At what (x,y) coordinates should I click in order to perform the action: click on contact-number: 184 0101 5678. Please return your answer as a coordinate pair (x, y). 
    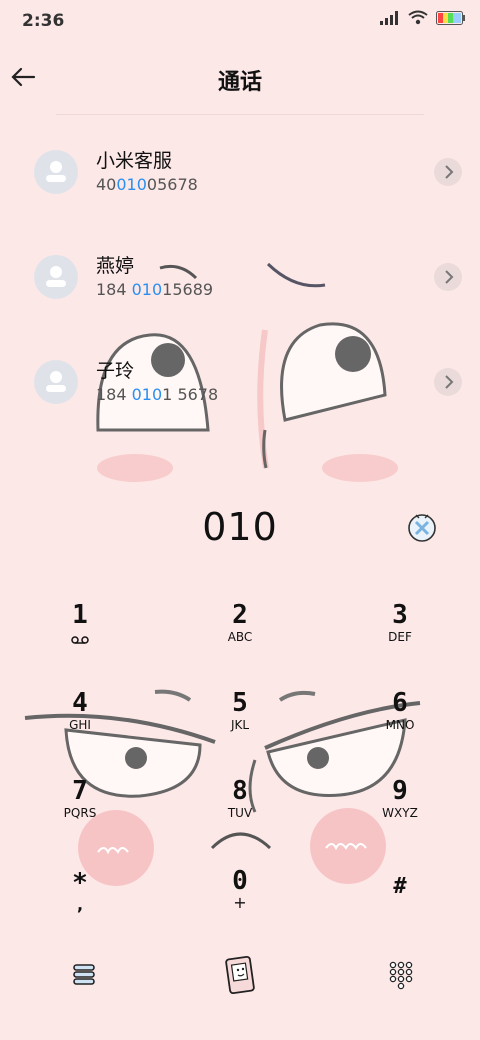
    Looking at the image, I should click on (157, 394).